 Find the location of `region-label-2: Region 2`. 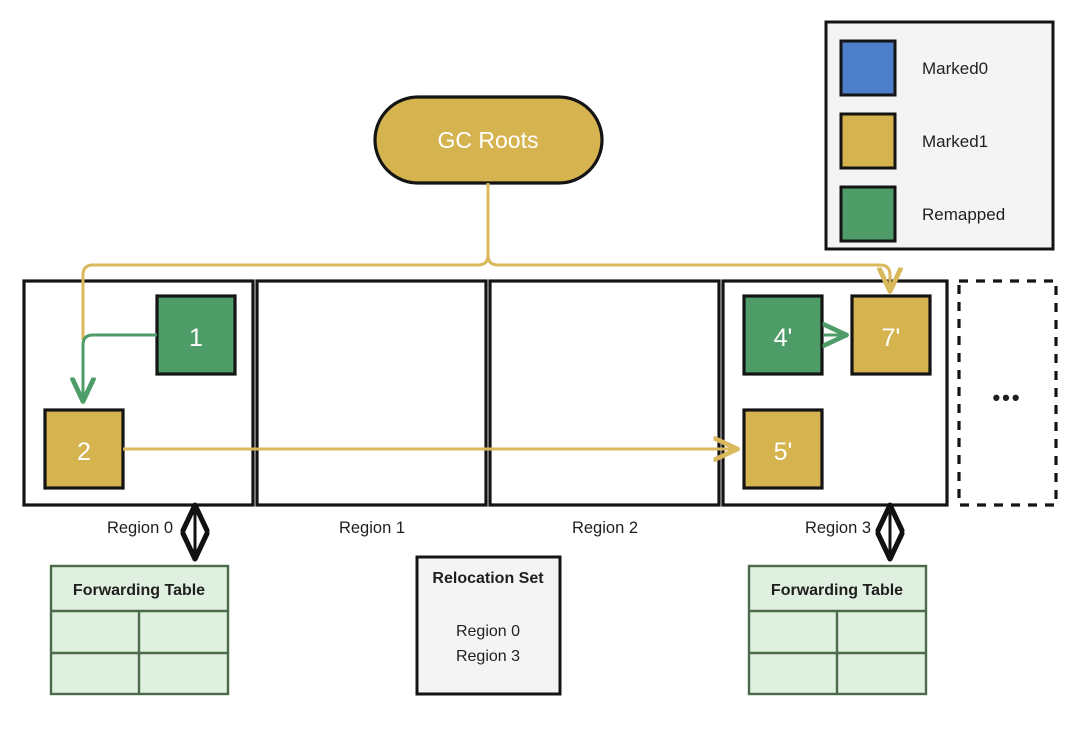

region-label-2: Region 2 is located at coordinates (605, 528).